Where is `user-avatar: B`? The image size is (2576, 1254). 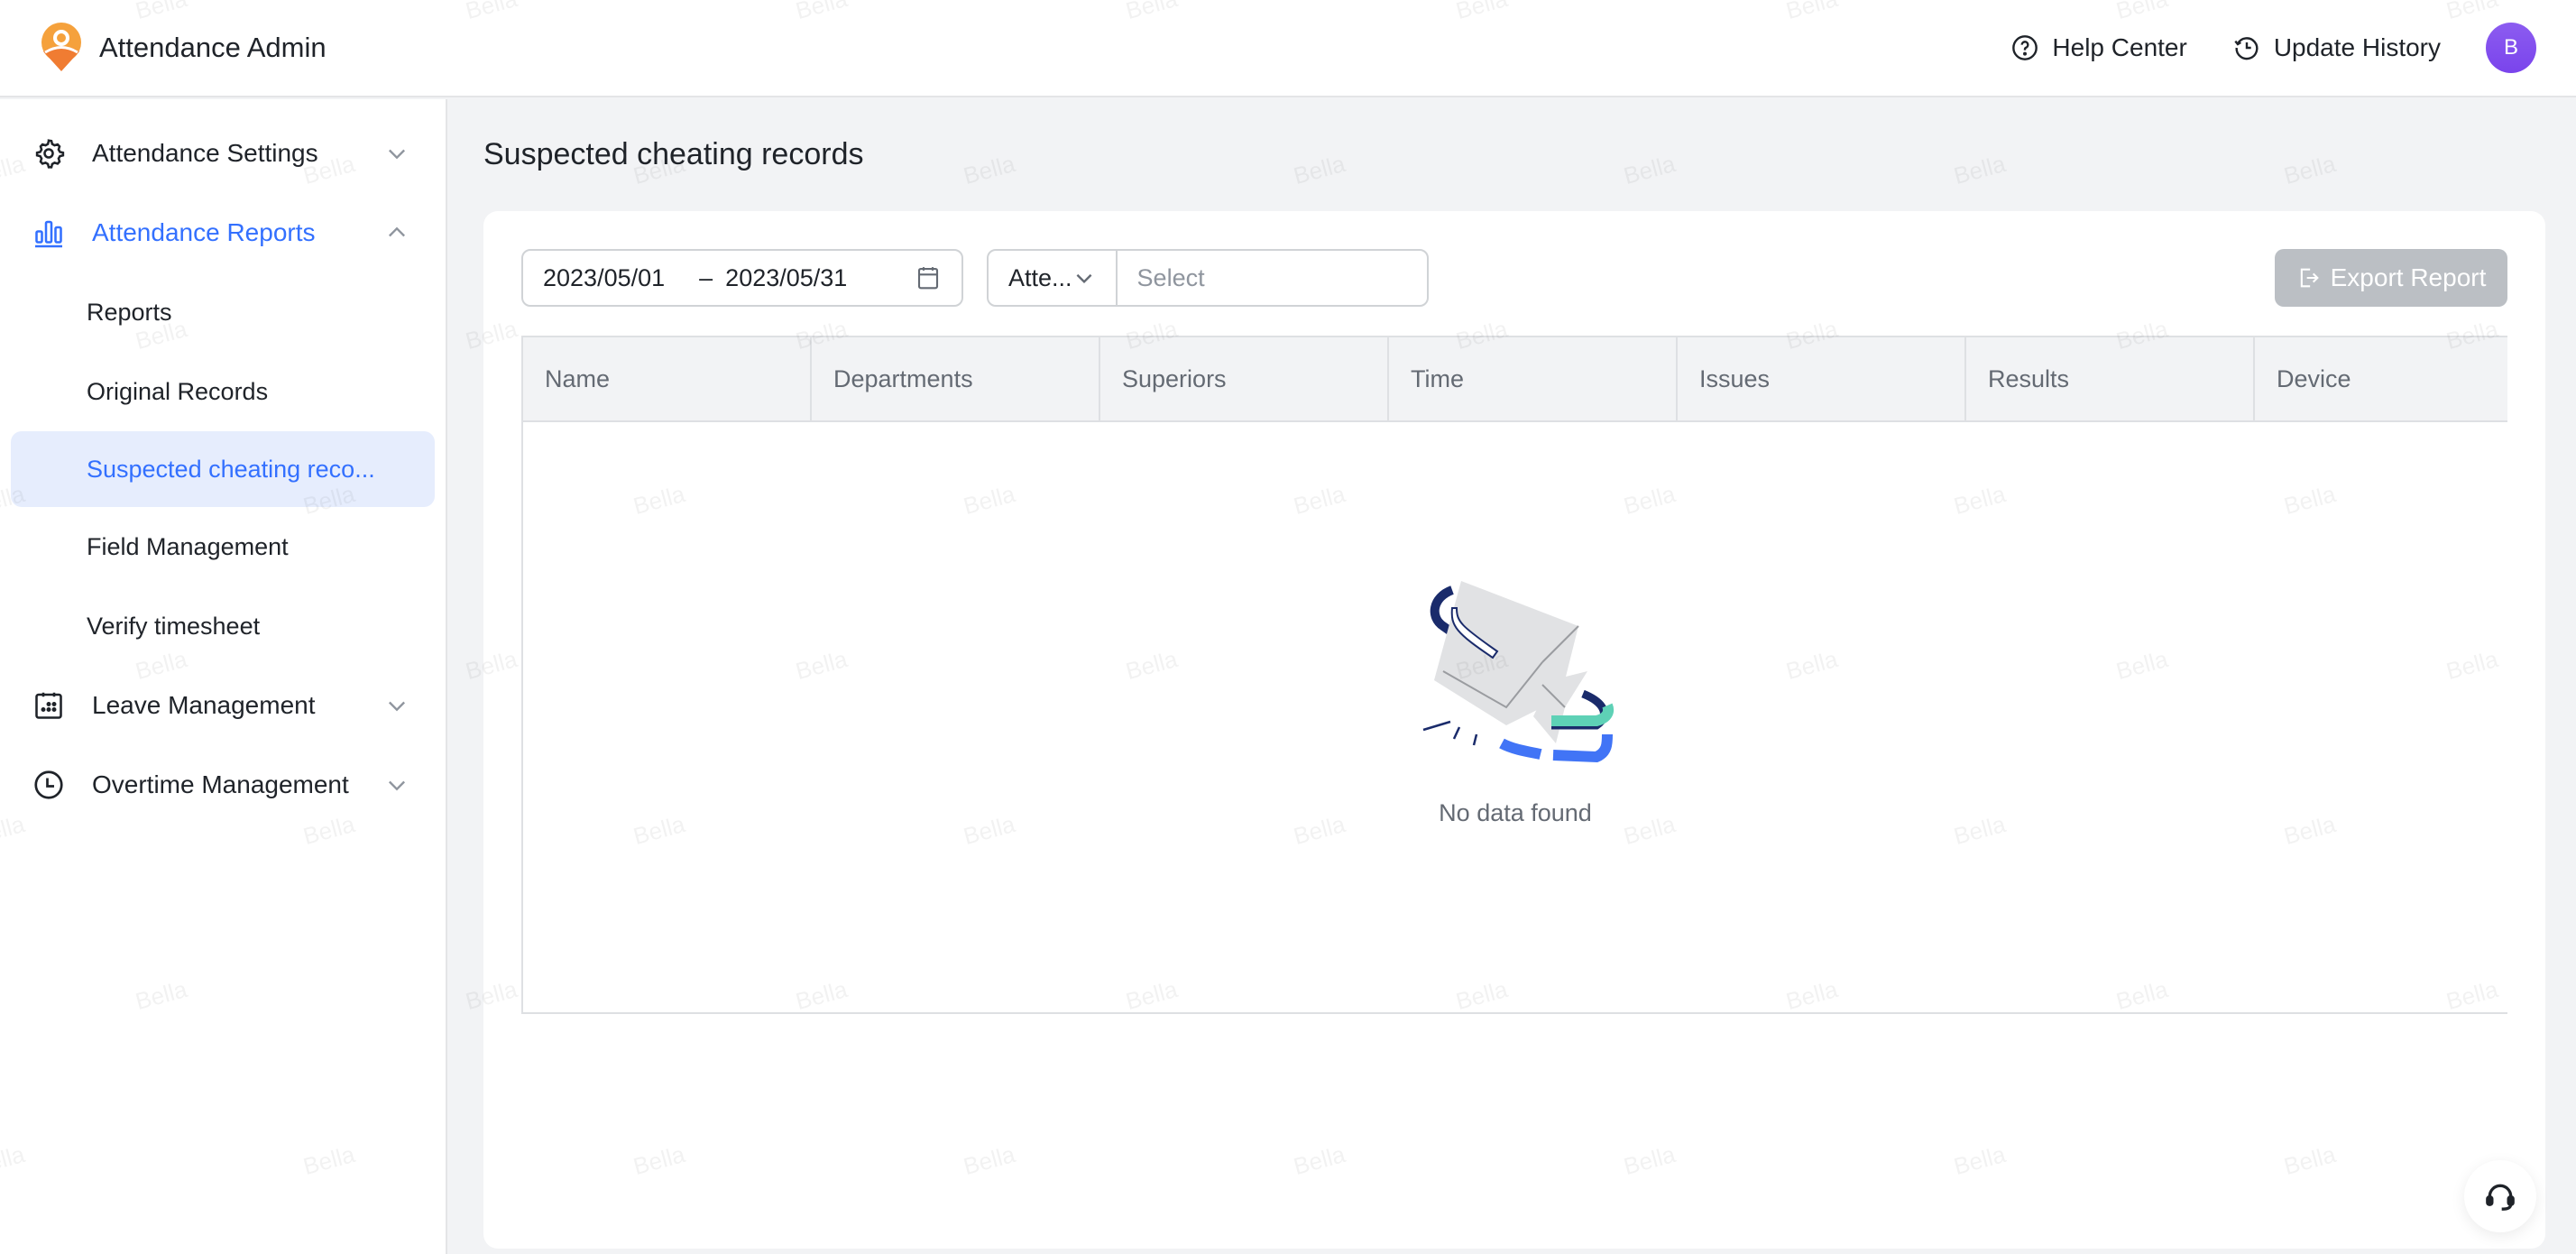
user-avatar: B is located at coordinates (2511, 48).